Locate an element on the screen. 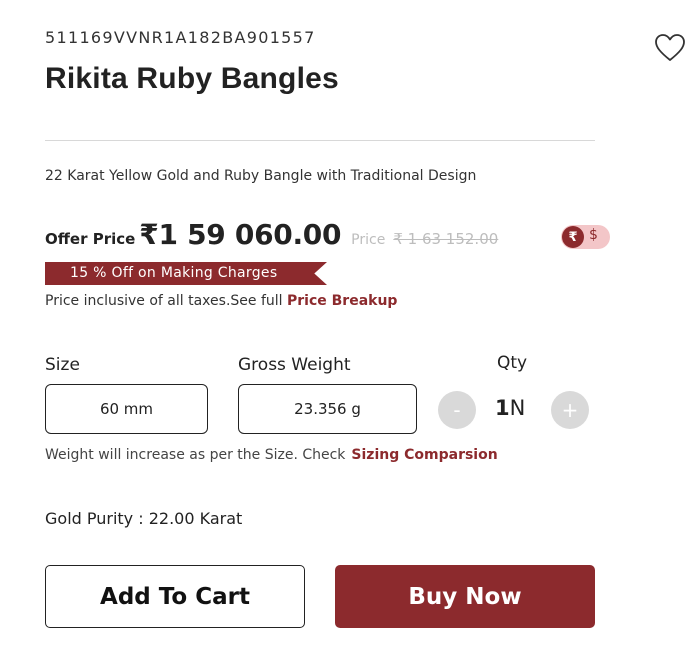 This screenshot has height=653, width=685. qty-unit: N is located at coordinates (517, 408).